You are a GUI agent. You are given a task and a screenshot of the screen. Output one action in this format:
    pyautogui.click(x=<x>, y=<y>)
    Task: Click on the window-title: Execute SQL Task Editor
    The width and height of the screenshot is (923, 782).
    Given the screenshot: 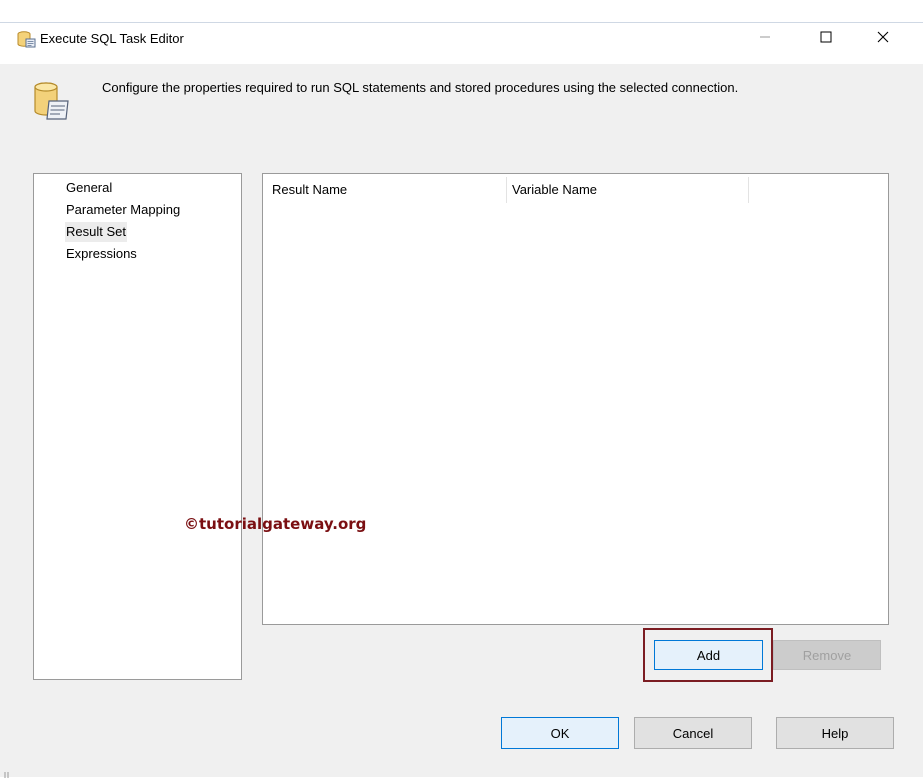 What is the action you would take?
    pyautogui.click(x=112, y=38)
    